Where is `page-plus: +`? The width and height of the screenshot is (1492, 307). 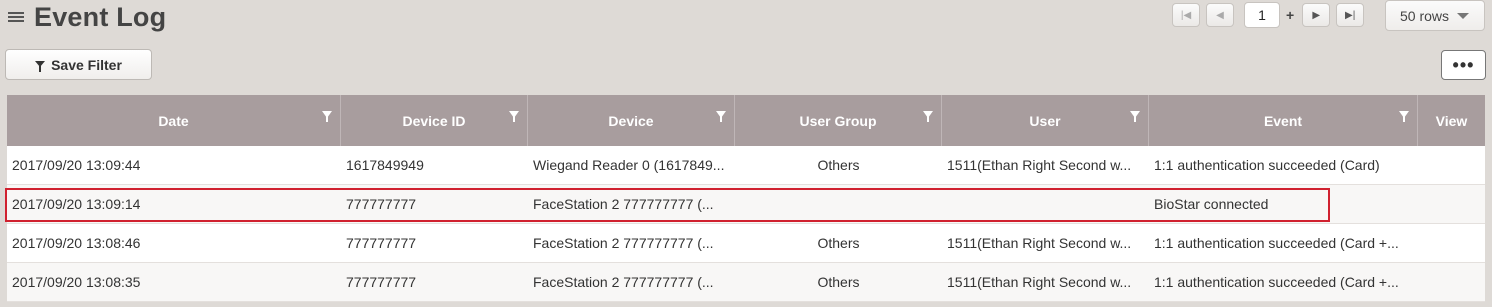
page-plus: + is located at coordinates (1290, 15).